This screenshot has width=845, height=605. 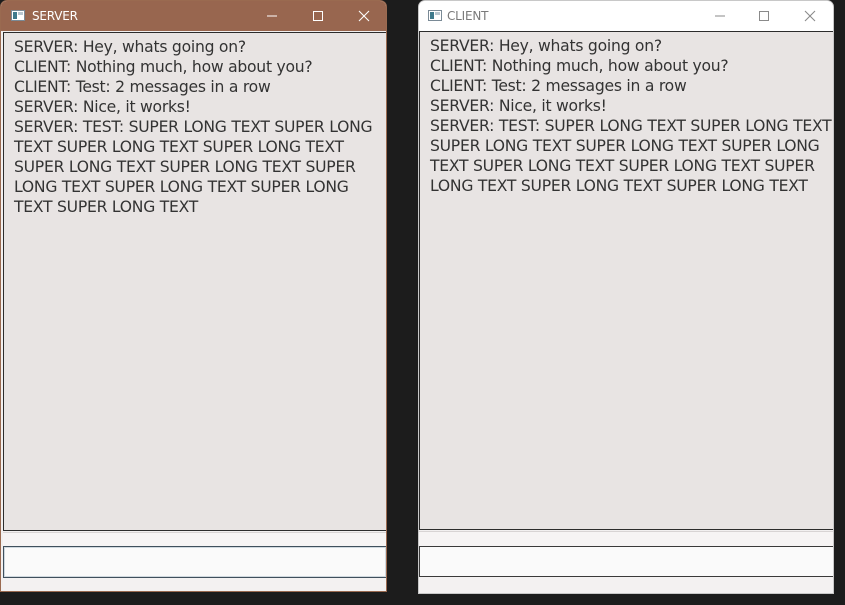 I want to click on client-divider-strip, so click(x=626, y=538).